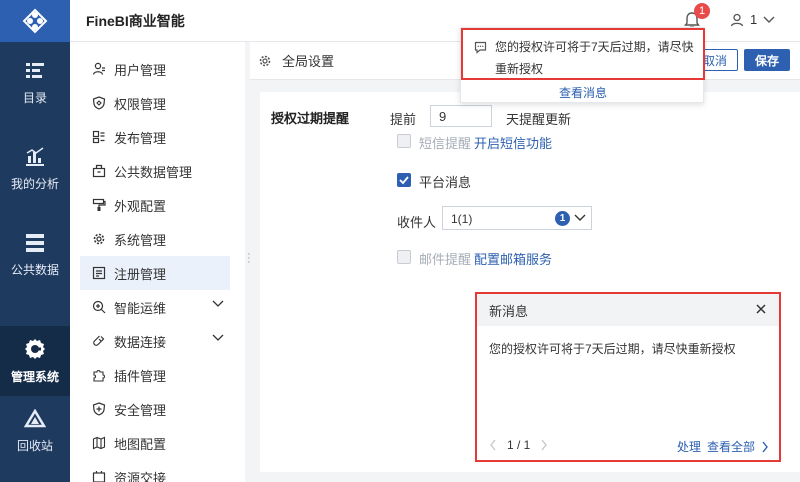 The height and width of the screenshot is (482, 800). I want to click on receiver-count-badge: 1, so click(562, 218).